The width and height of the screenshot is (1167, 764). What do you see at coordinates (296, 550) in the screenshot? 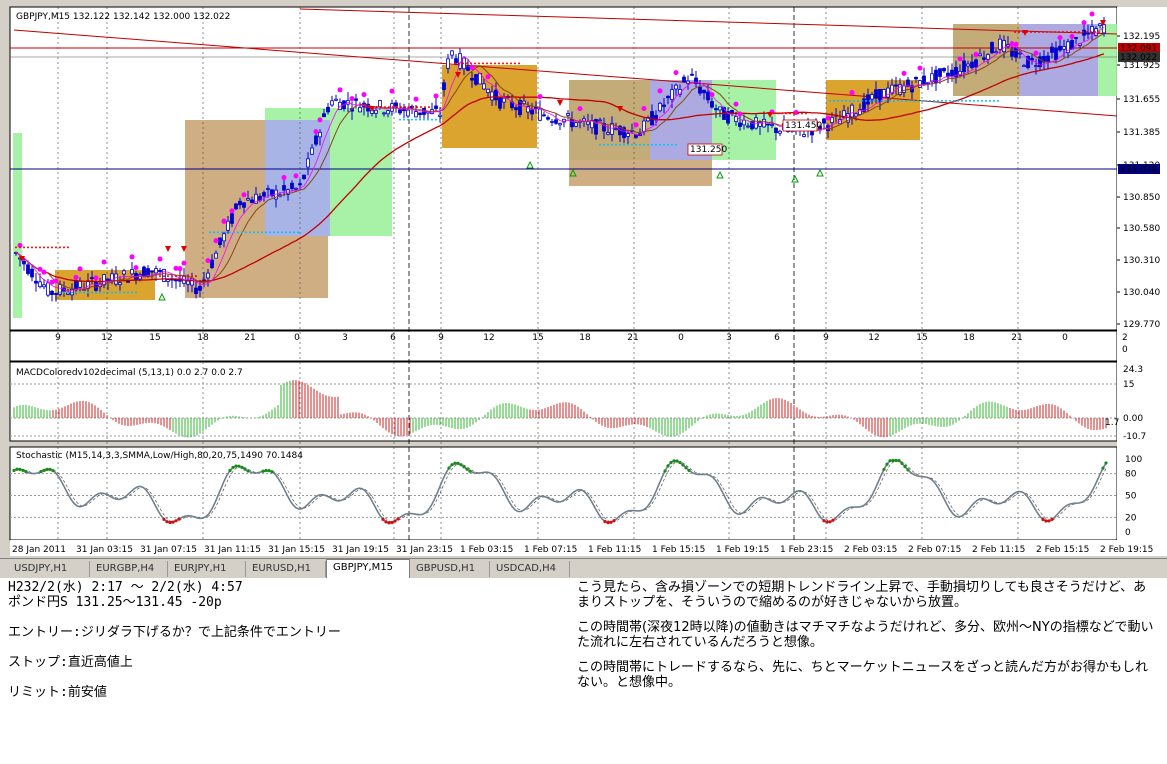
I see `time-axis-label: 31 Jan 15:15` at bounding box center [296, 550].